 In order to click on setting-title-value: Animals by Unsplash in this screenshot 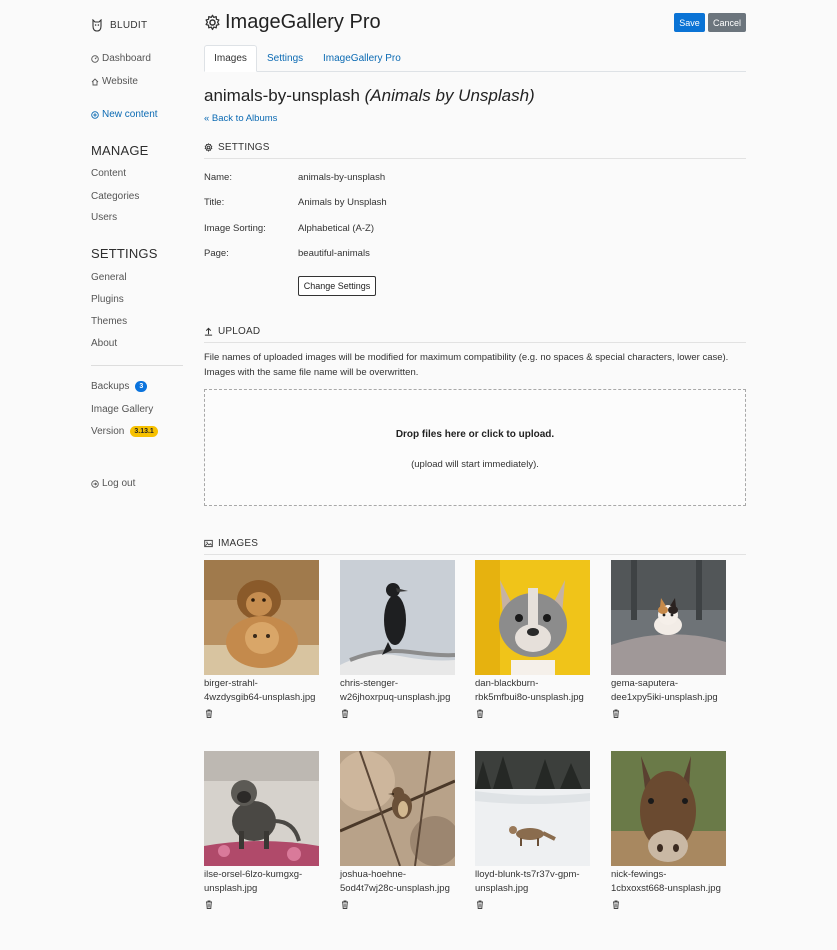, I will do `click(342, 202)`.